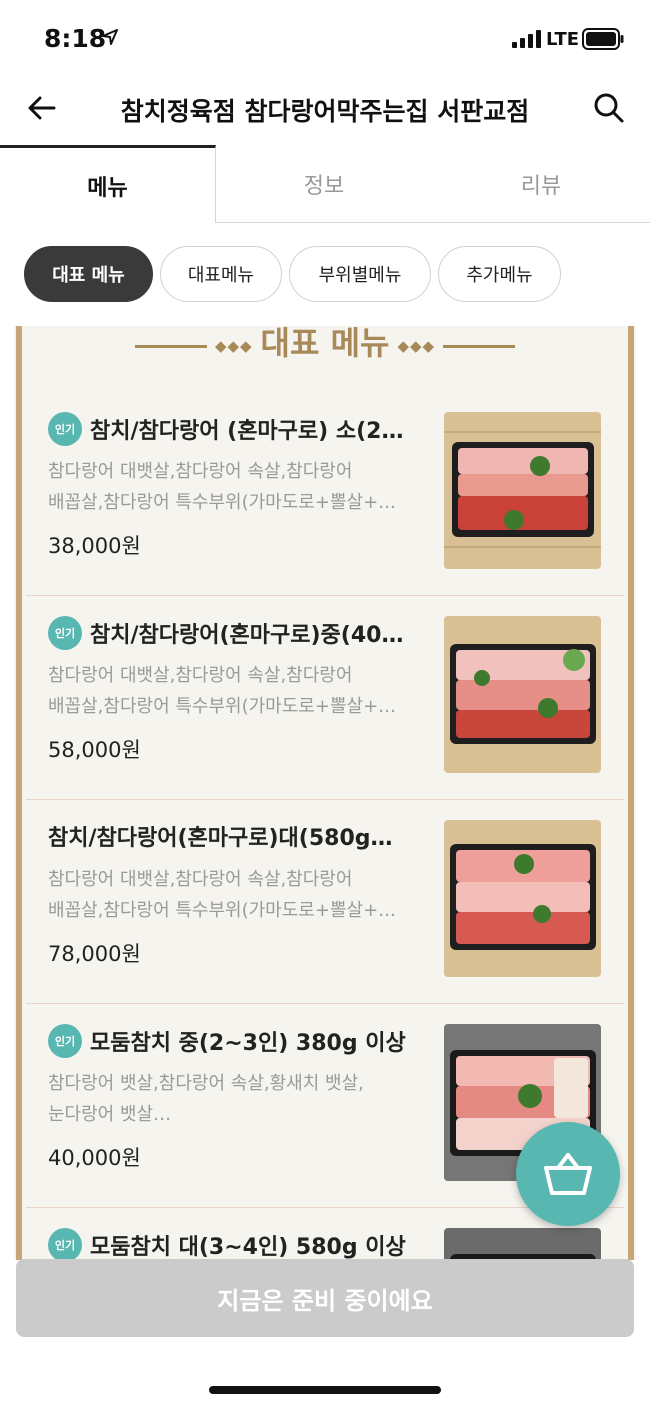  I want to click on status-time: 8:18, so click(75, 38).